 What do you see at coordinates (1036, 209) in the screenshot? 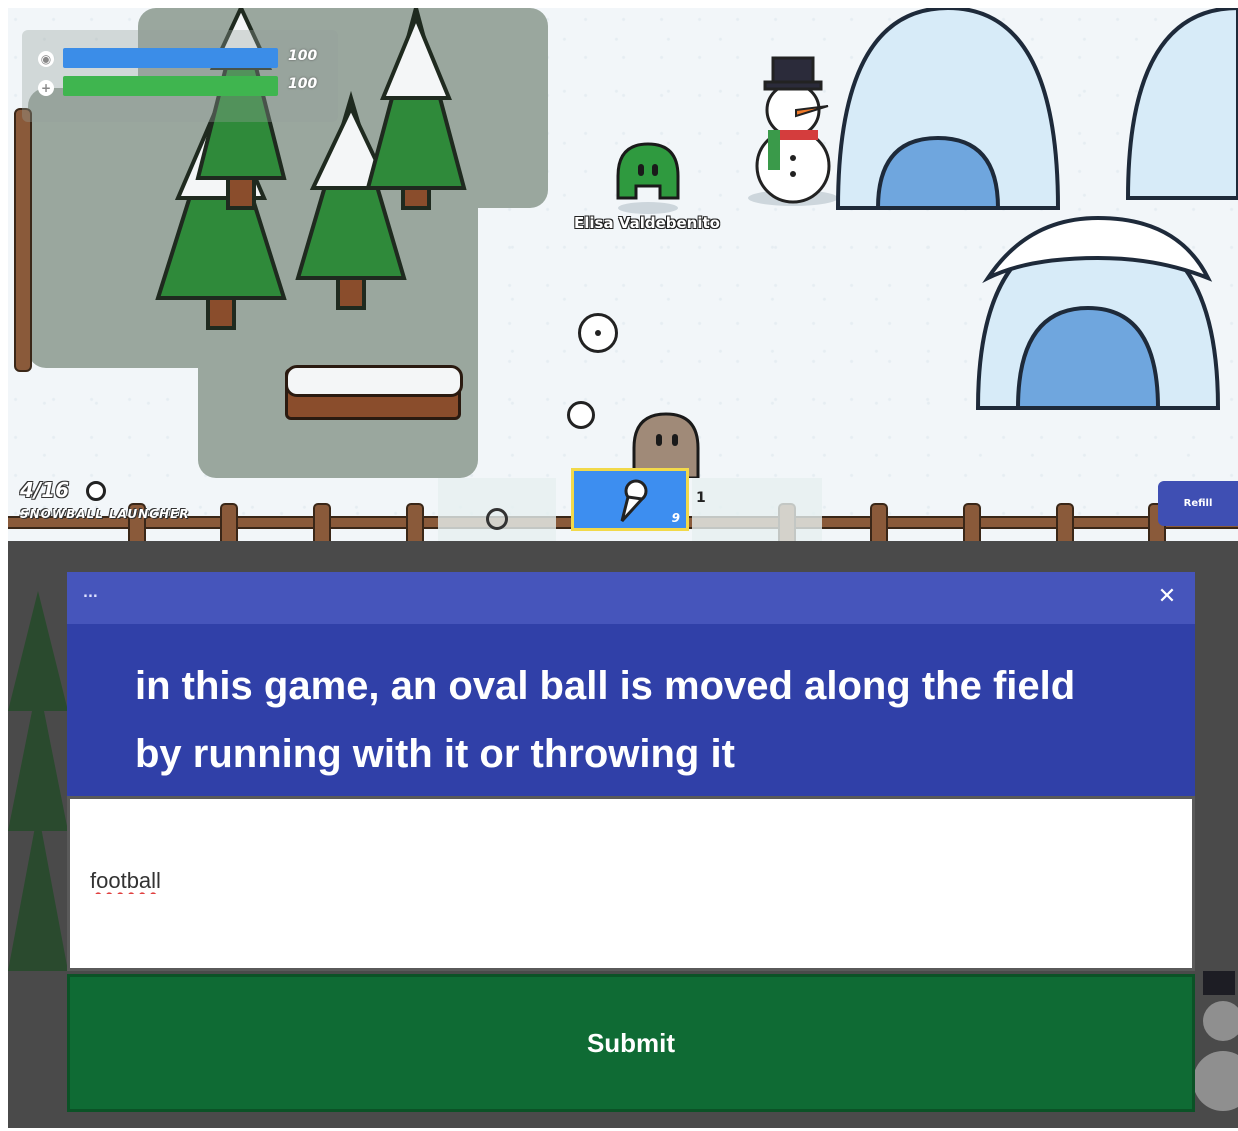
I see `igloos` at bounding box center [1036, 209].